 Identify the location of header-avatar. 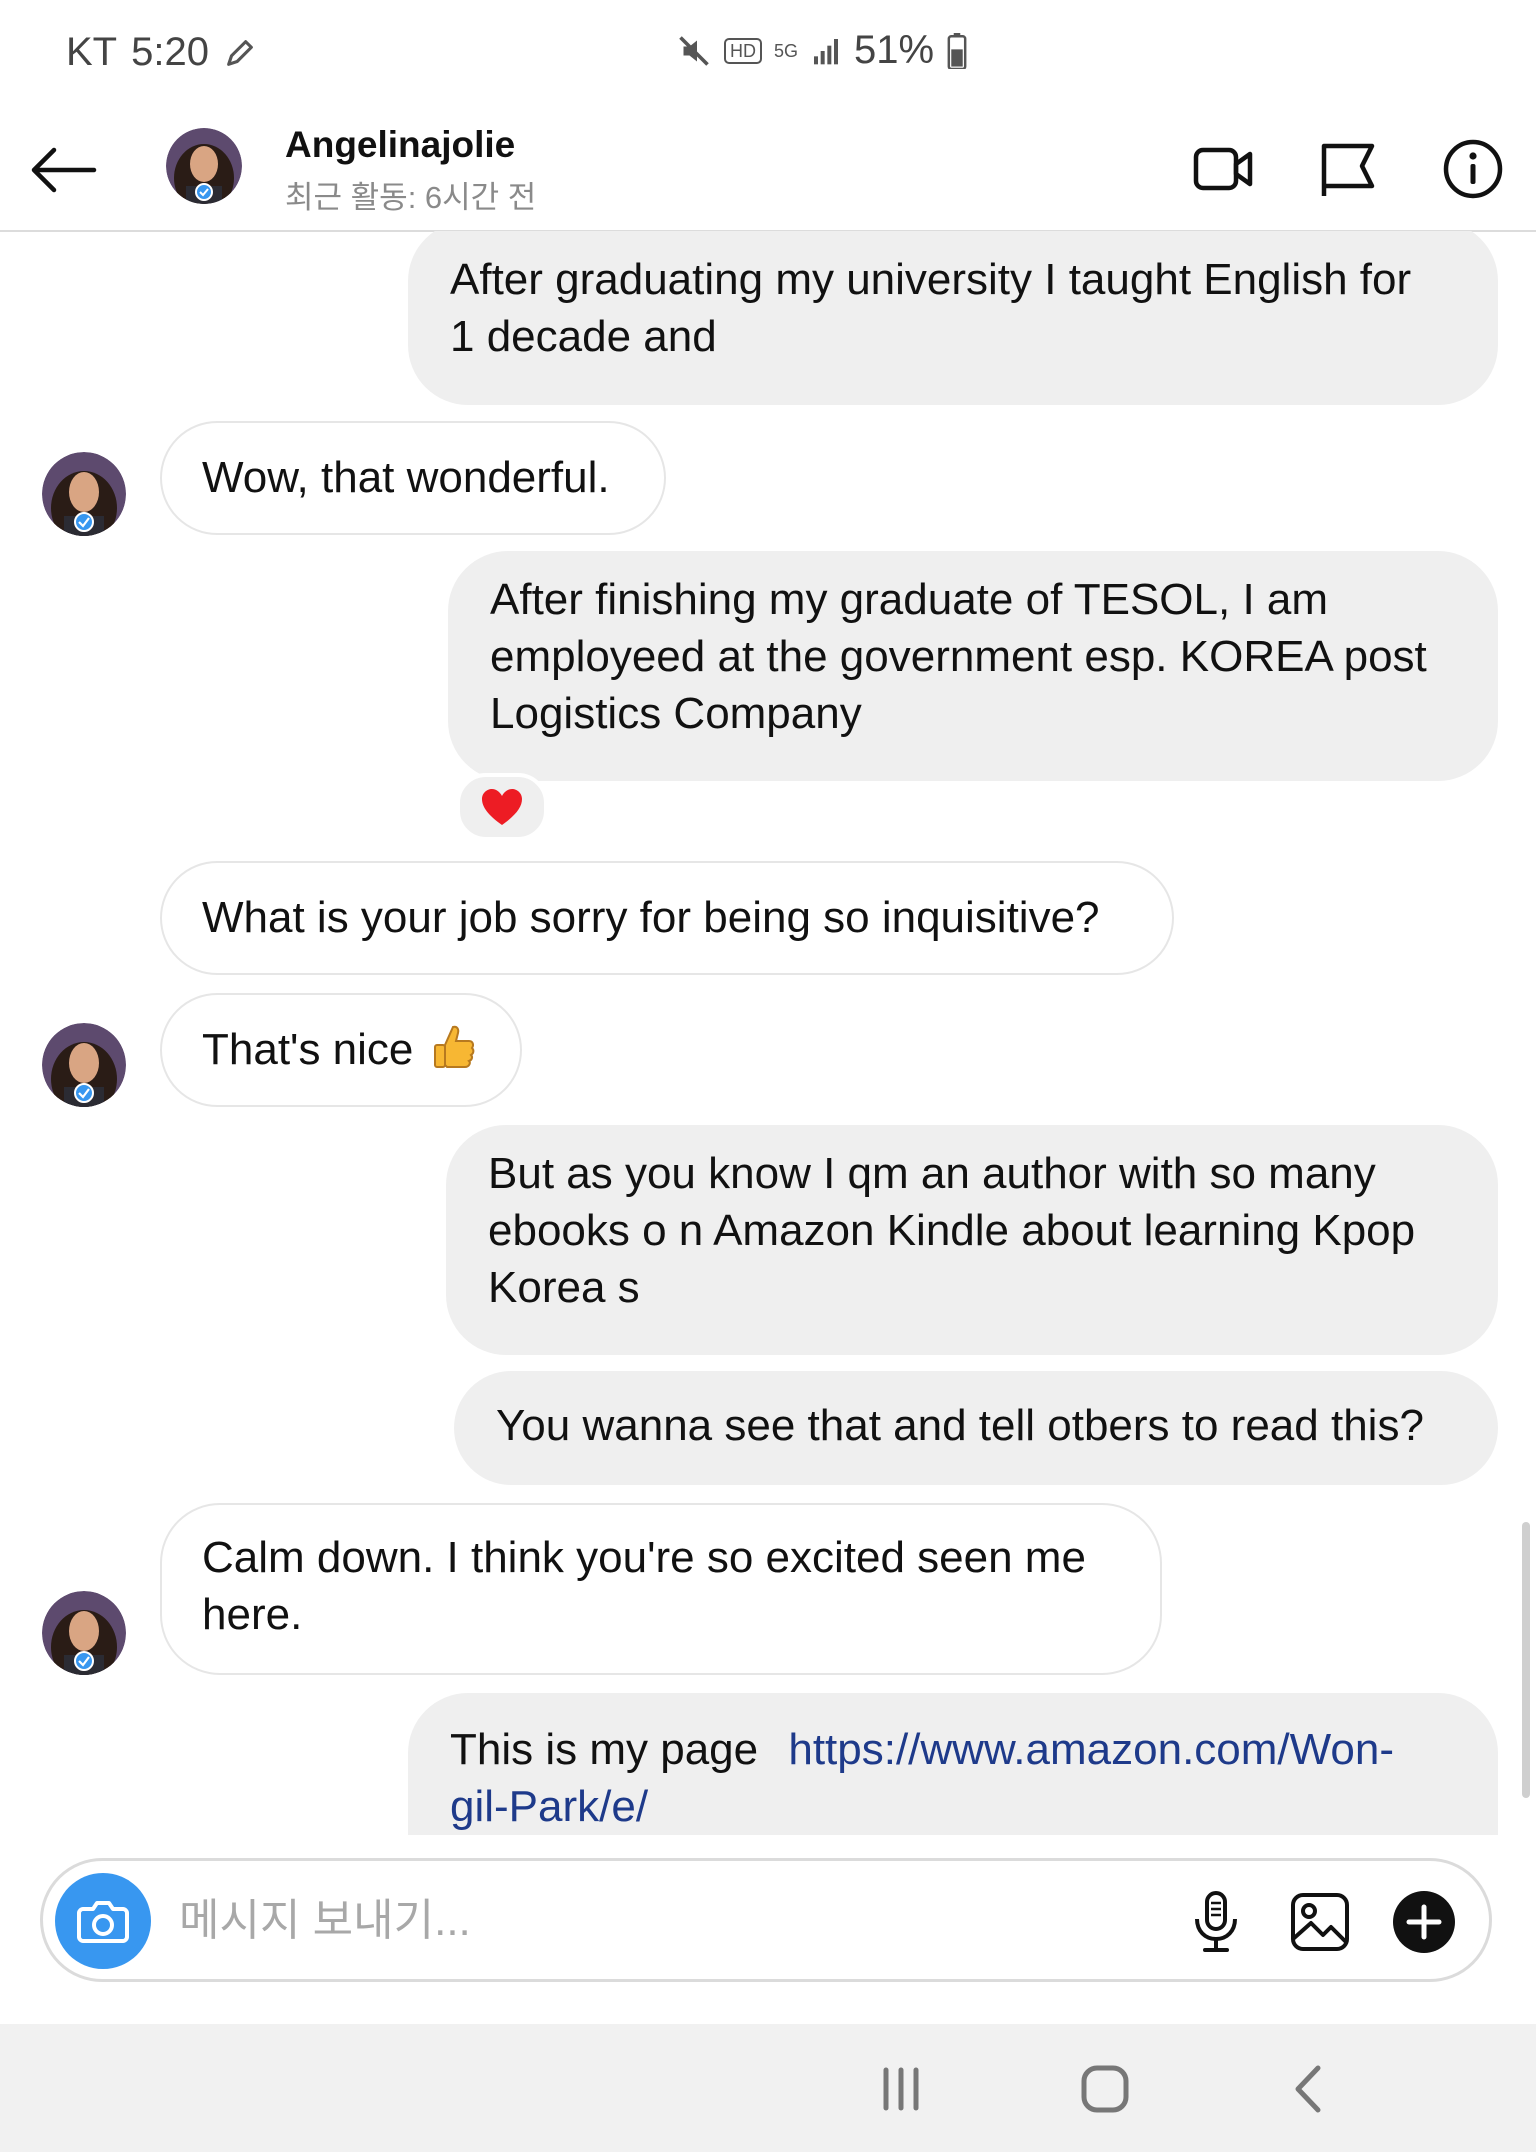
(204, 166).